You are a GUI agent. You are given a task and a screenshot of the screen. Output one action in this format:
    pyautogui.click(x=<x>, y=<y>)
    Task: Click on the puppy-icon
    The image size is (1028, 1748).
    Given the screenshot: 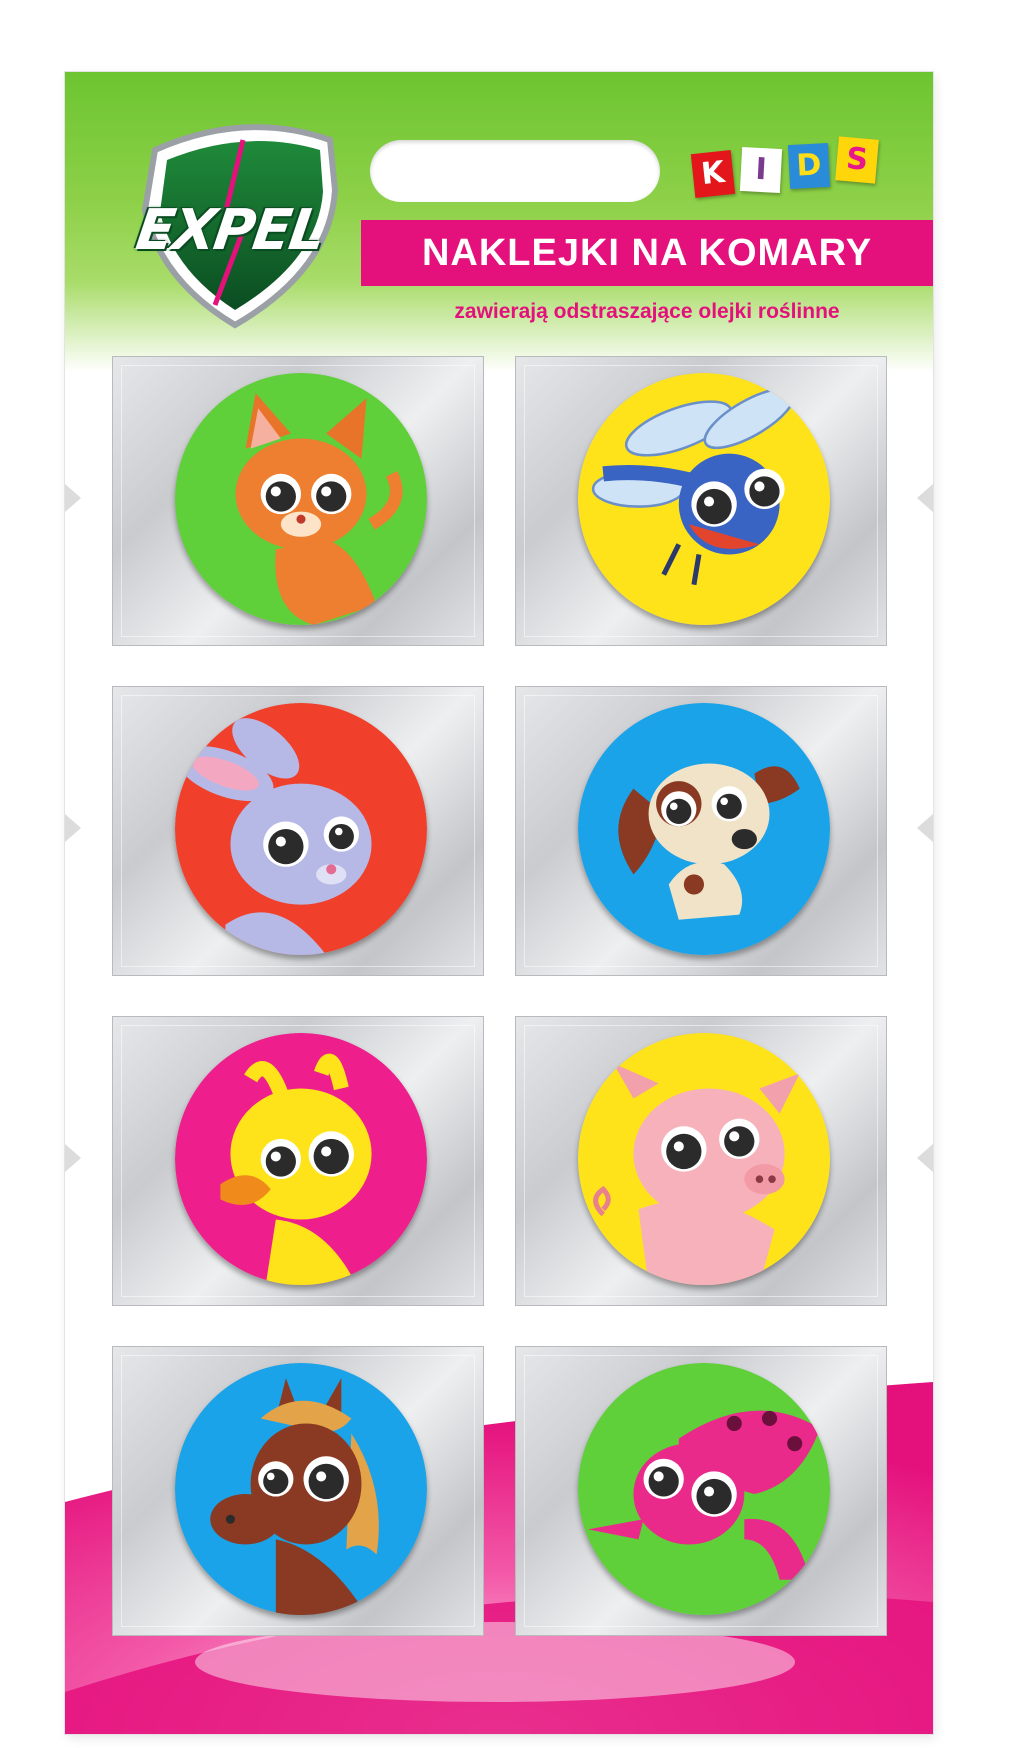 What is the action you would take?
    pyautogui.click(x=704, y=829)
    